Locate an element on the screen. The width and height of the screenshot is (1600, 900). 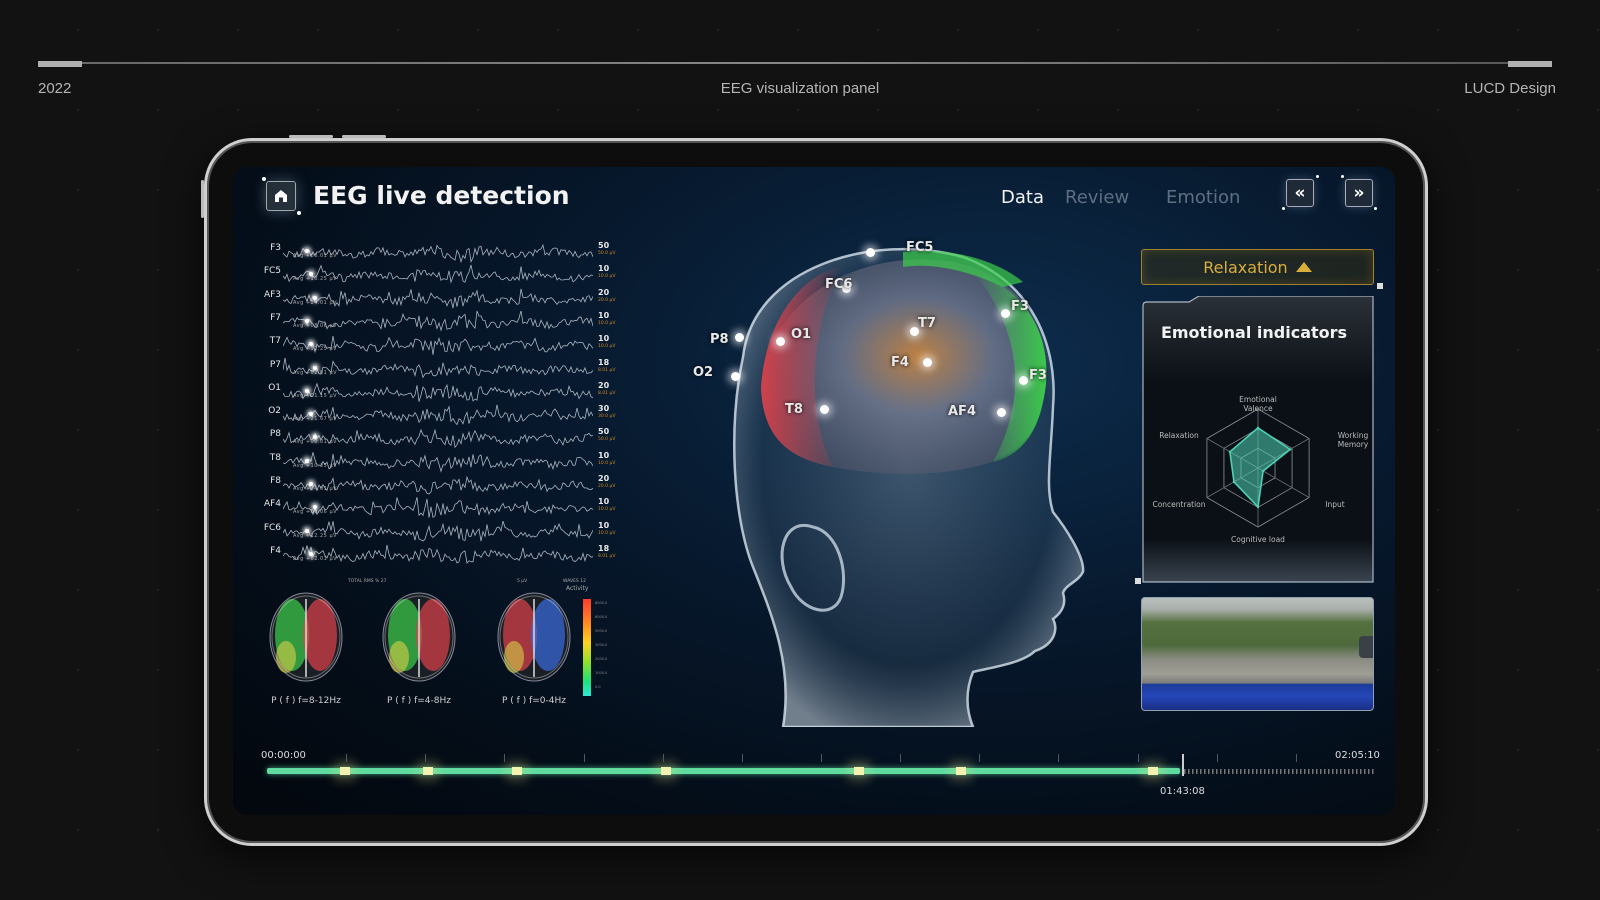
colorbar-tick: 3000.0 is located at coordinates (601, 645).